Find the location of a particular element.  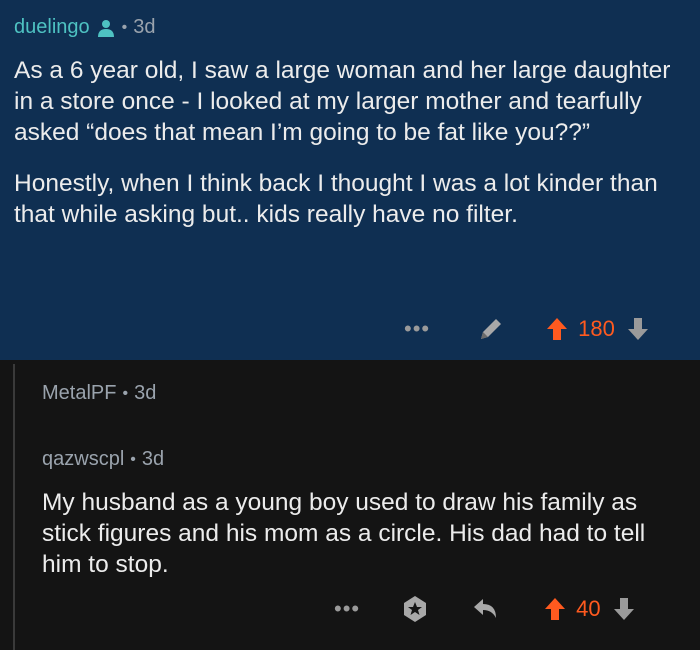

collapsed-comment-meta: MetalPF • 3d is located at coordinates (99, 393).